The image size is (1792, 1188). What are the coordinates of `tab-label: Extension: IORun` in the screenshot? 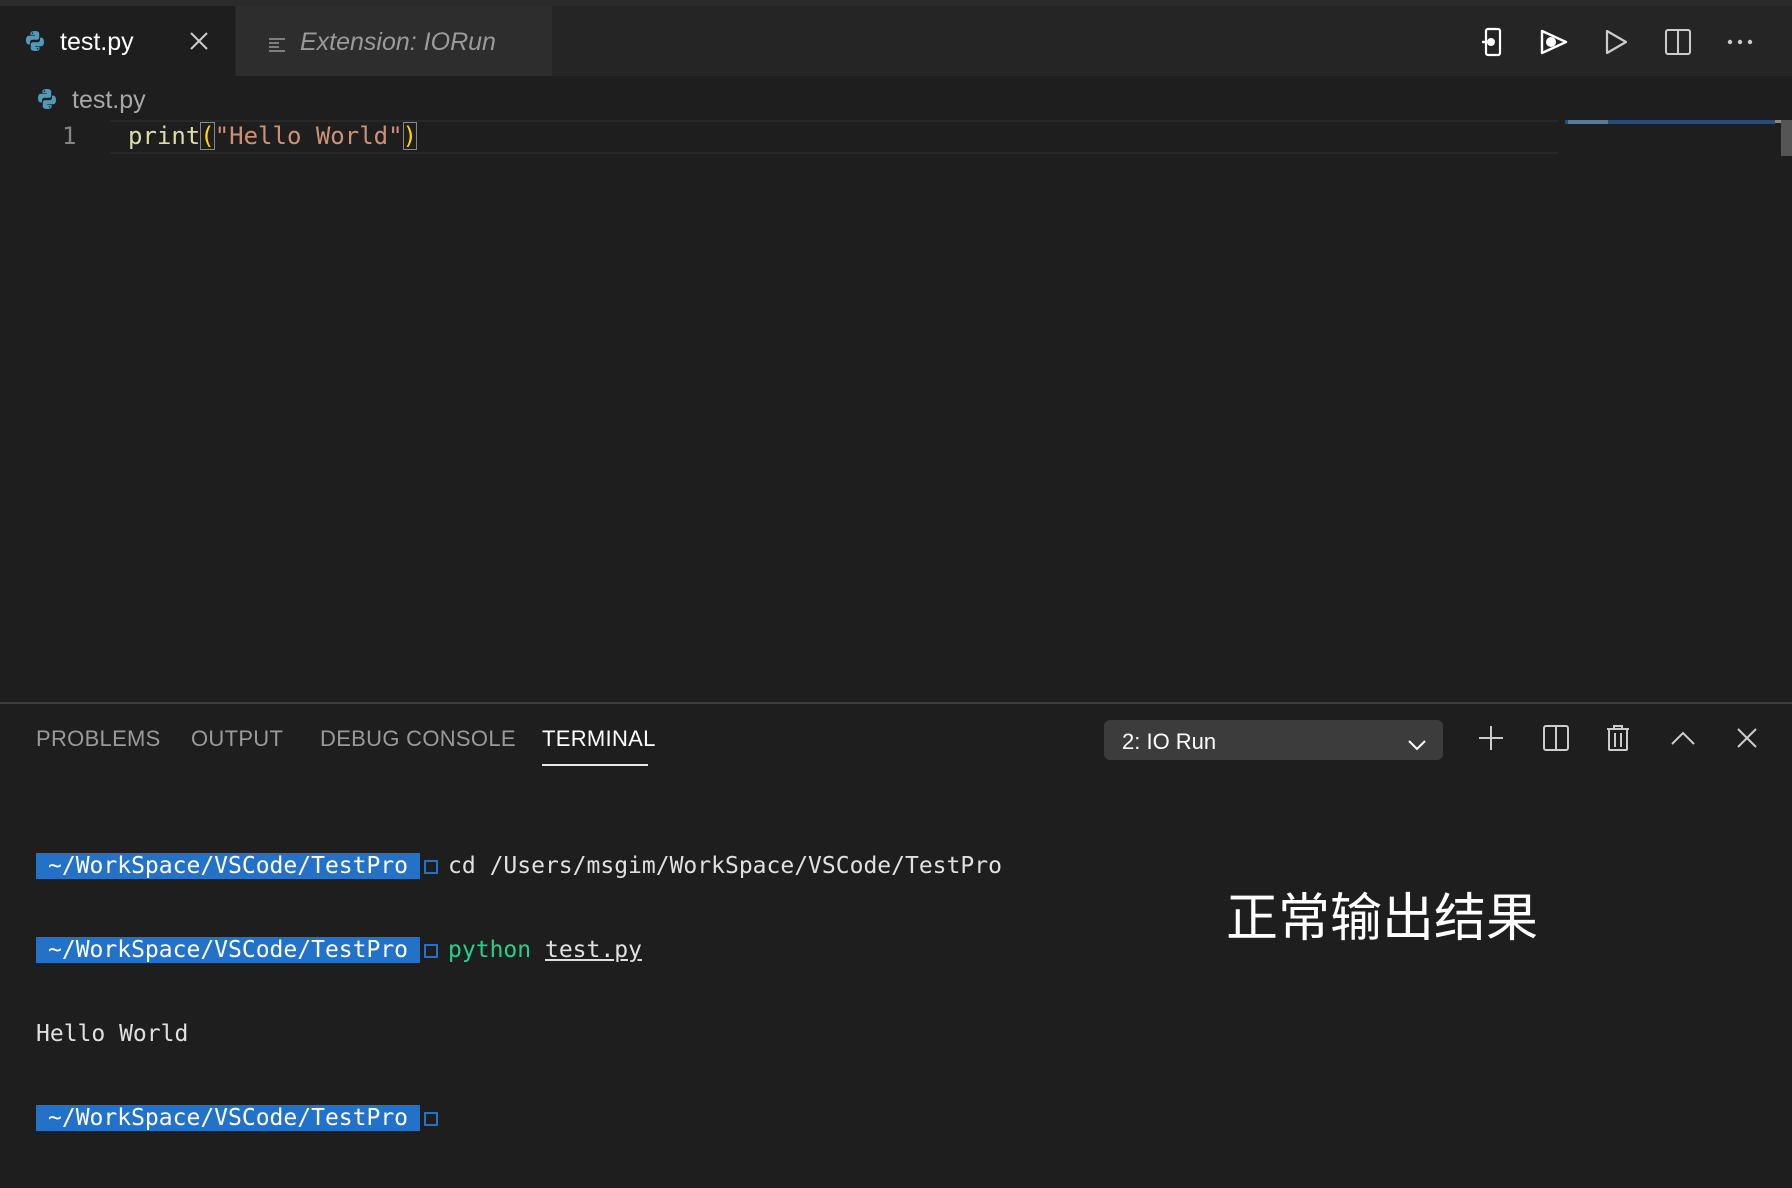 It's located at (398, 42).